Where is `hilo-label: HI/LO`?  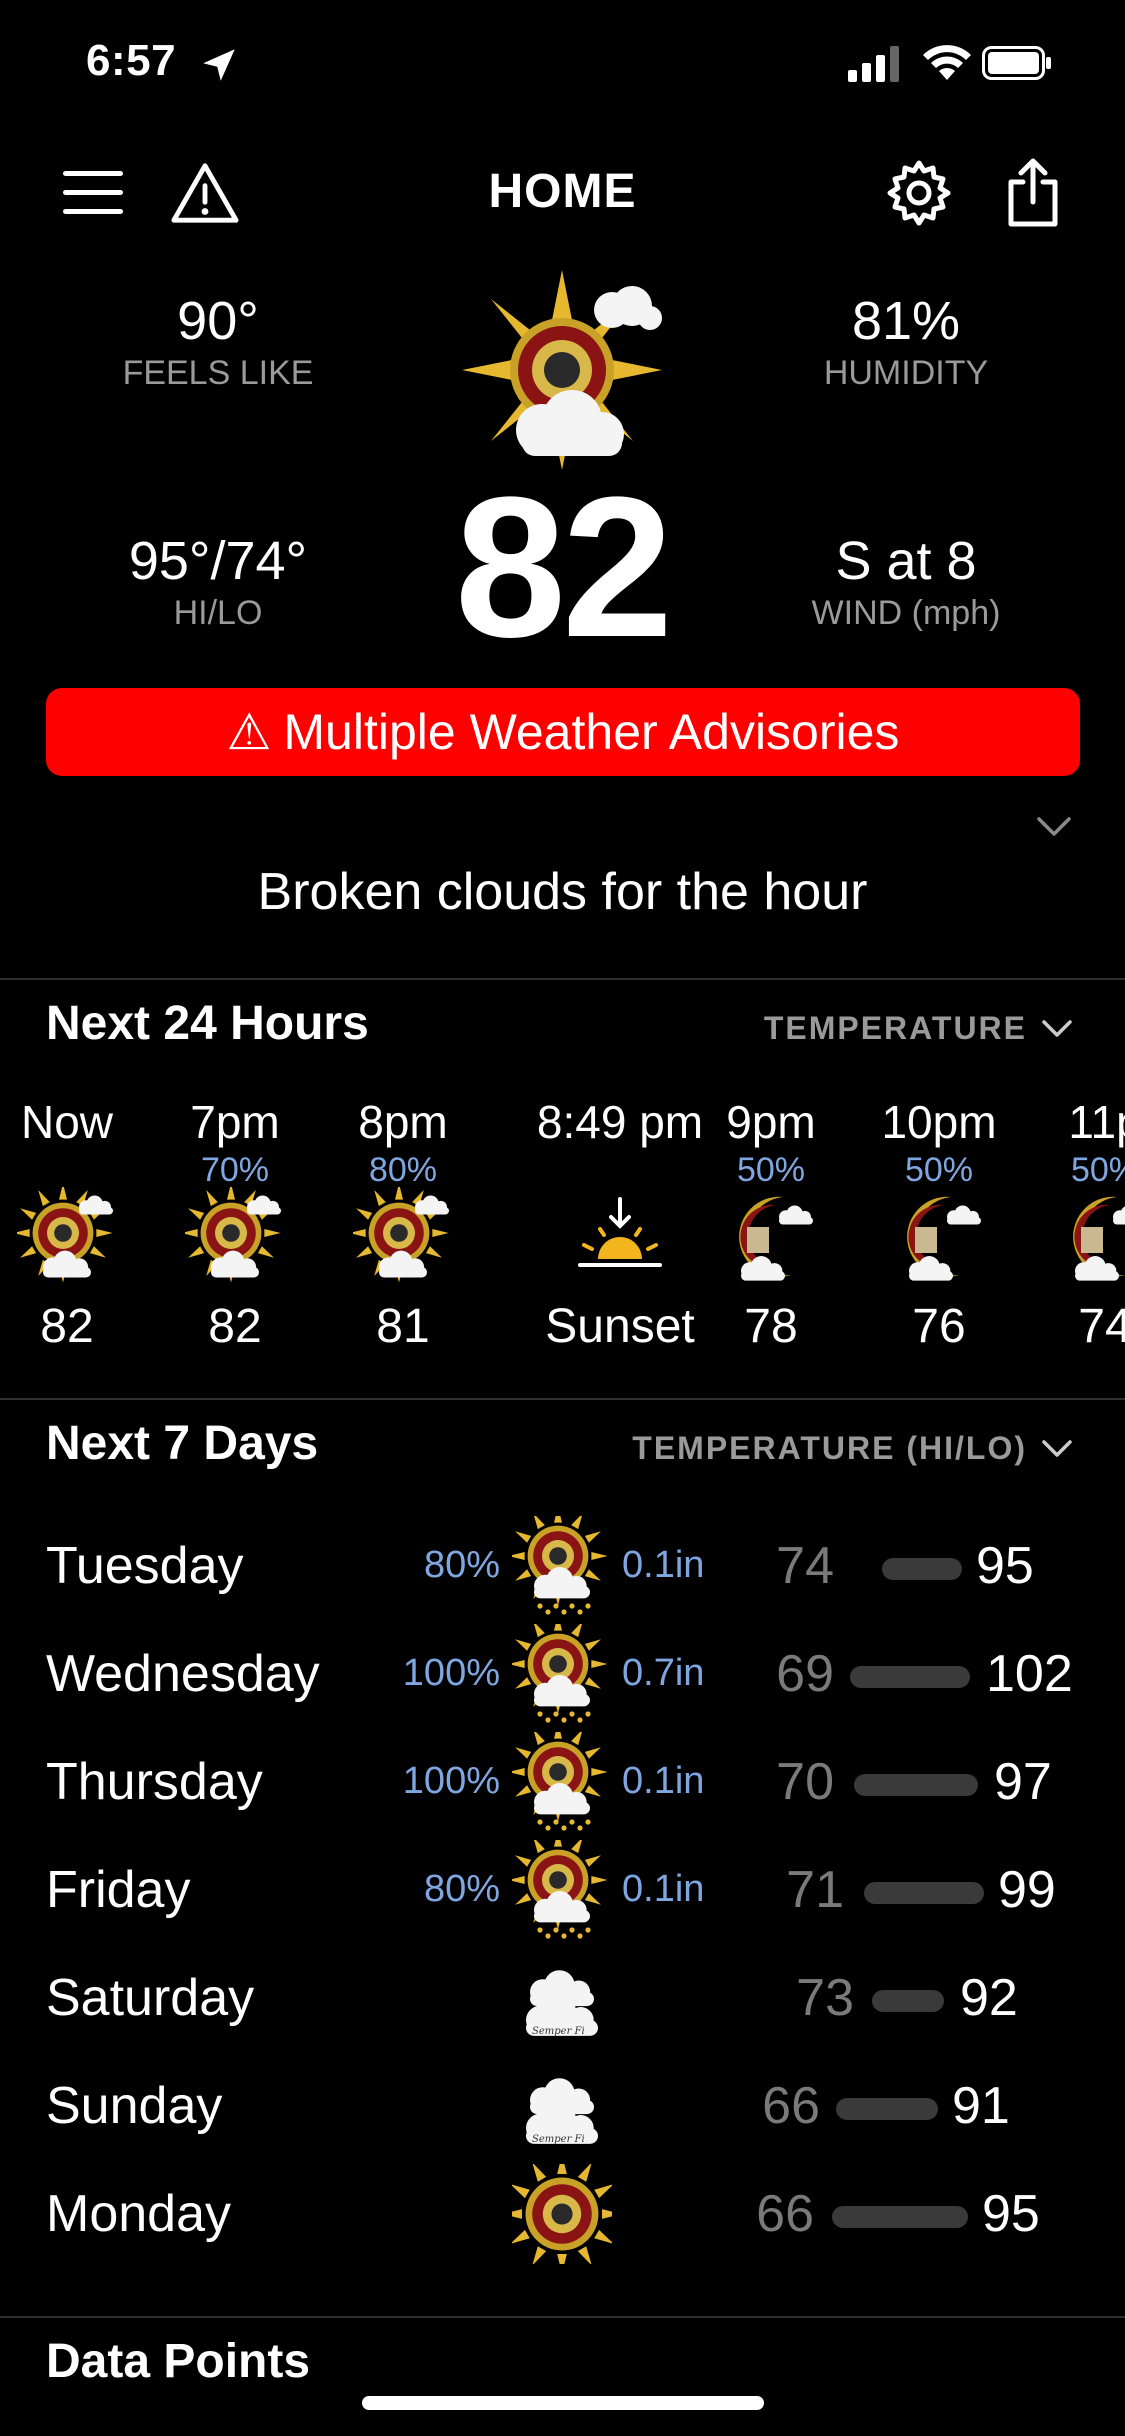 hilo-label: HI/LO is located at coordinates (218, 613).